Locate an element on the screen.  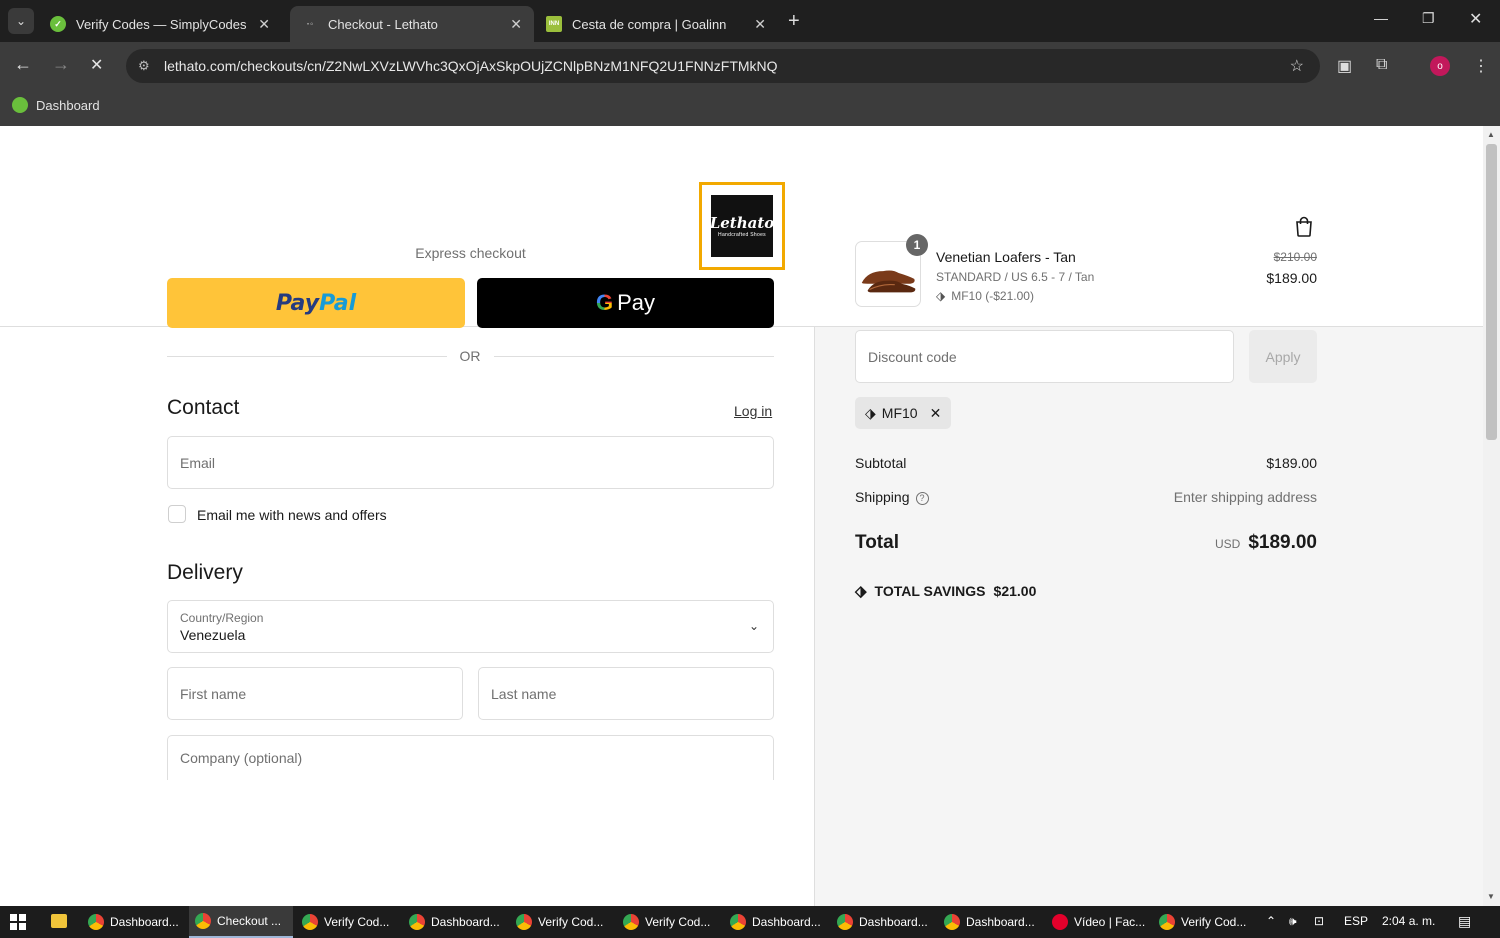
newsletter-checkbox is located at coordinates (177, 514).